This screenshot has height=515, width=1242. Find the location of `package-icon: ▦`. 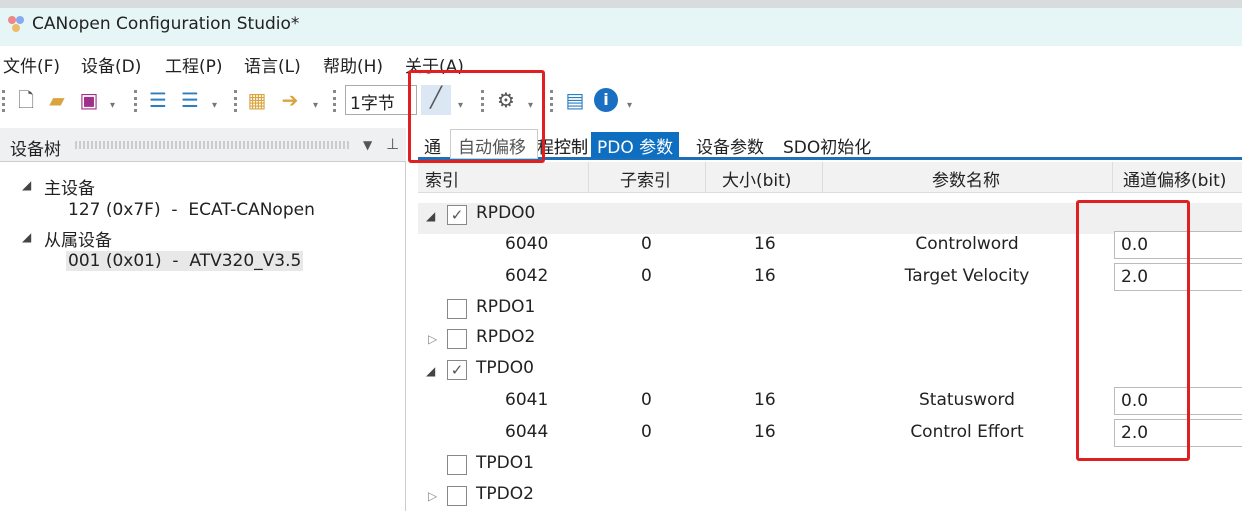

package-icon: ▦ is located at coordinates (257, 100).